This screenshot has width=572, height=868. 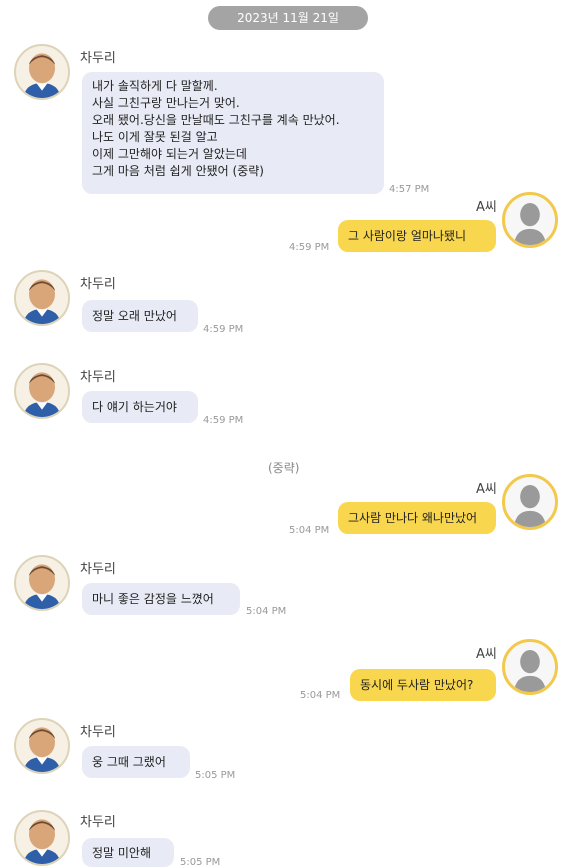 I want to click on message-text: 정말 미안해, so click(x=122, y=853).